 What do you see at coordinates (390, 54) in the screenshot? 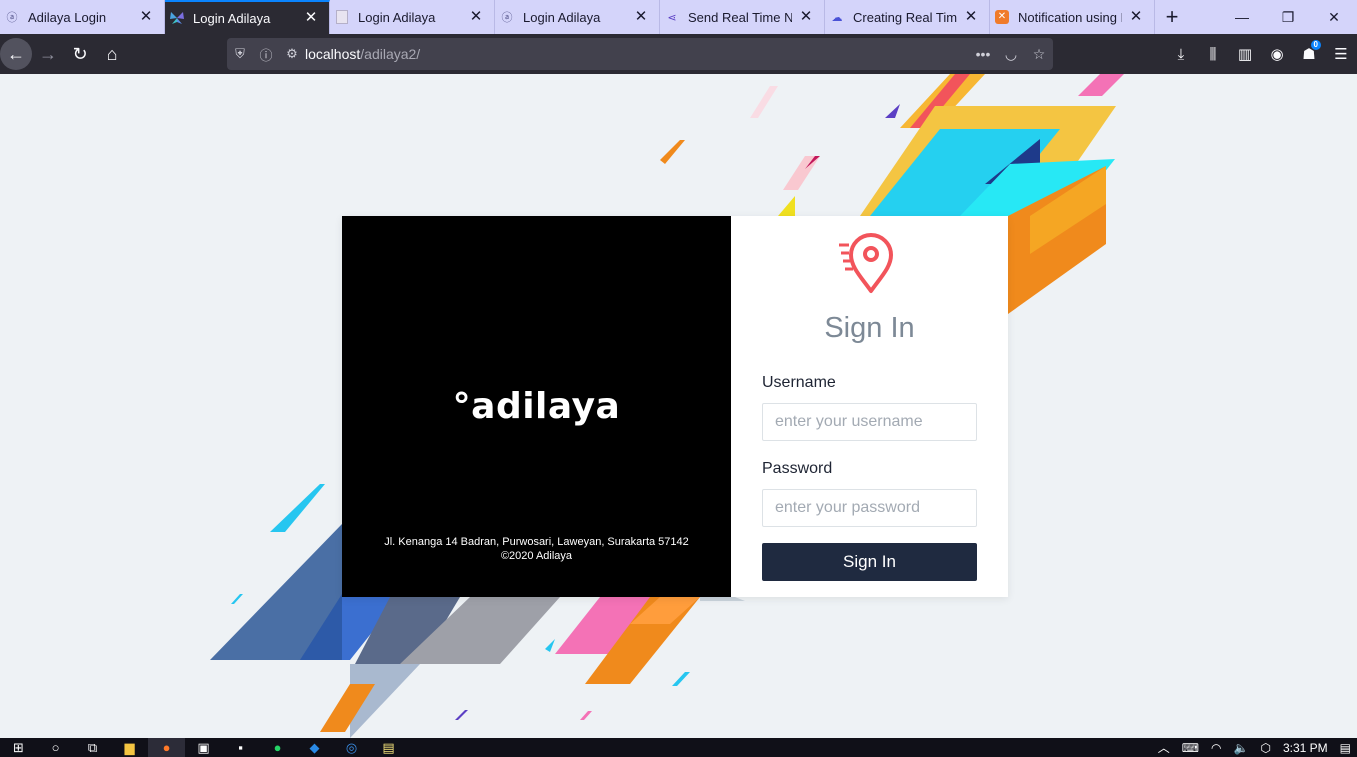
I see `url-path: /adilaya2/` at bounding box center [390, 54].